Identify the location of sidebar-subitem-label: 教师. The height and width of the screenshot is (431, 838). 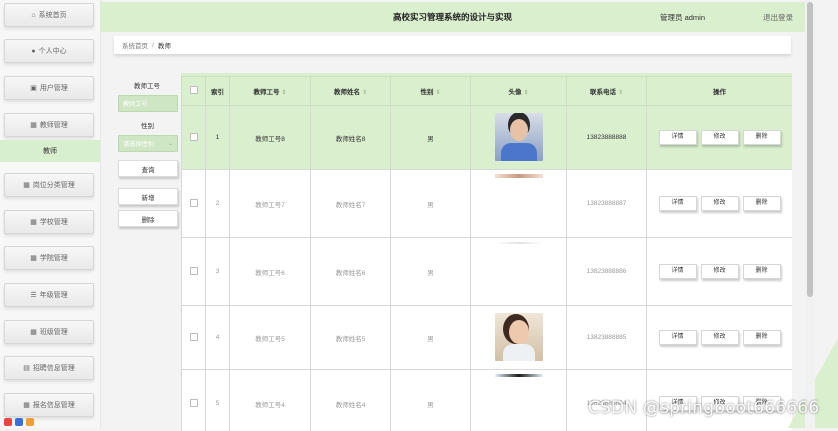
(50, 151).